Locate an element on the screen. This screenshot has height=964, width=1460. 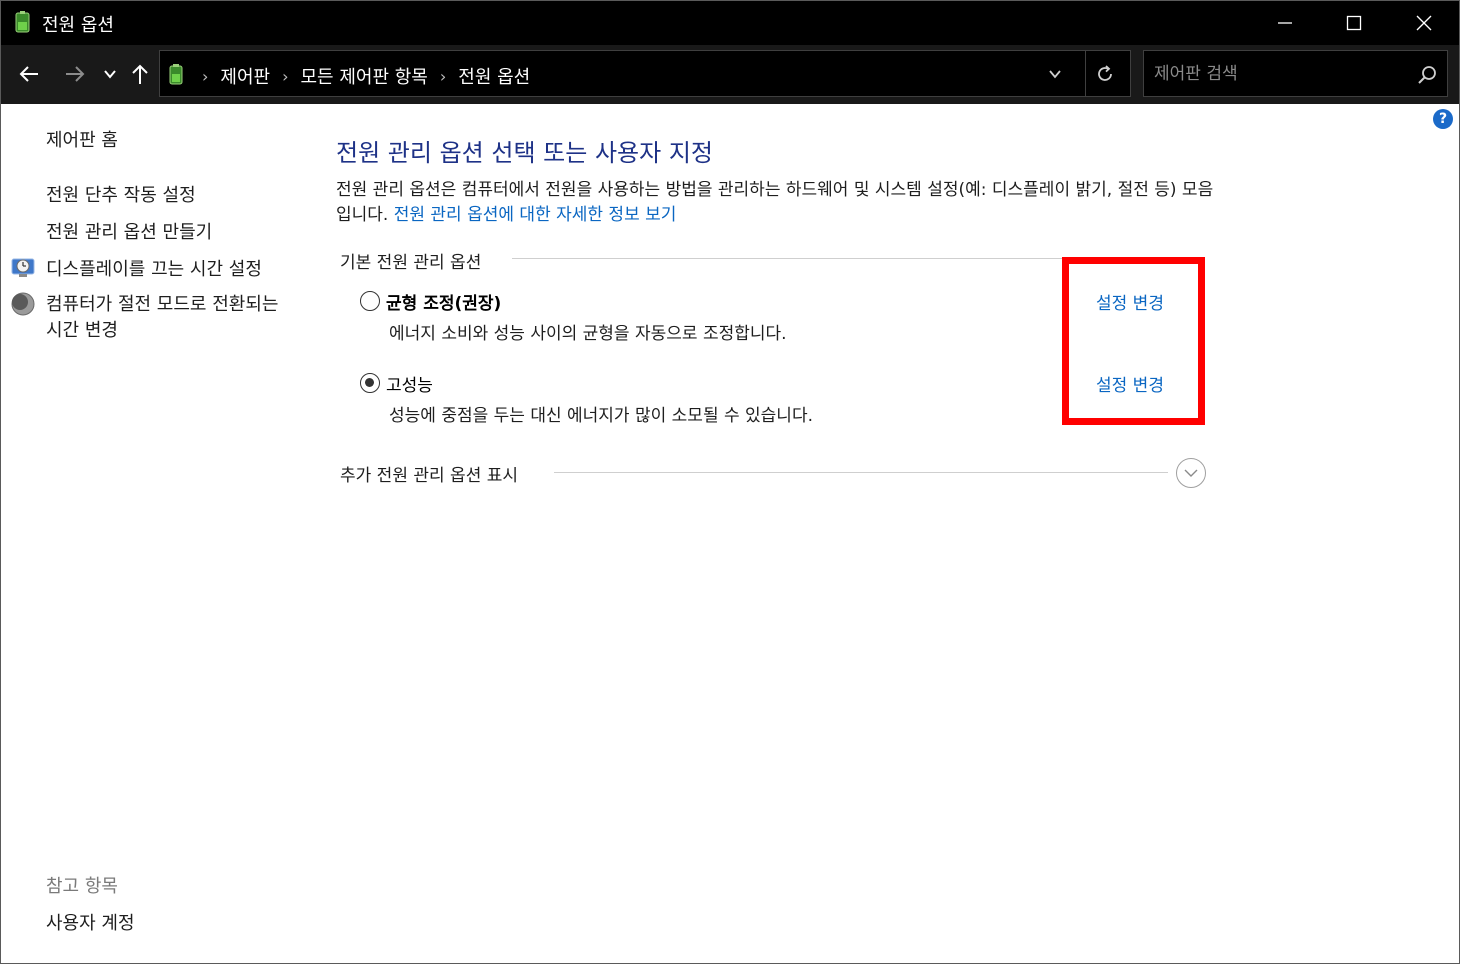
breadcrumb: › 제어판 › 모든 제어판 항목 › 전원 옵션 is located at coordinates (360, 76).